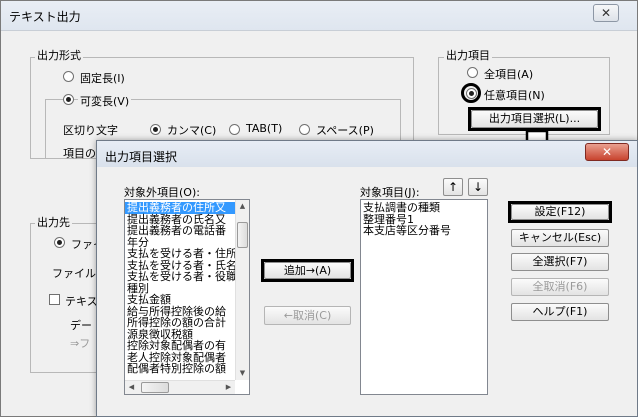 Image resolution: width=638 pixels, height=417 pixels. Describe the element at coordinates (180, 323) in the screenshot. I see `list-item: 所得控除の額の合計` at that location.